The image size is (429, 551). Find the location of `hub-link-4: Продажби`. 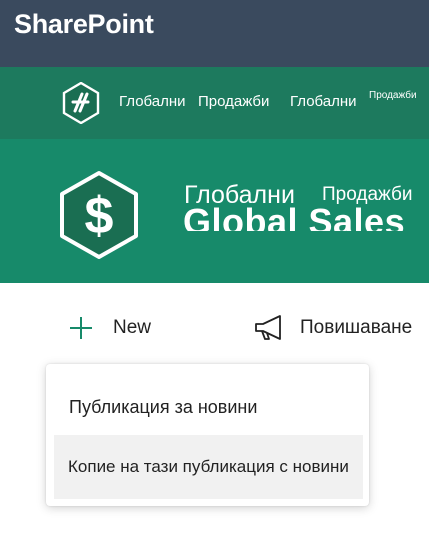

hub-link-4: Продажби is located at coordinates (393, 95).